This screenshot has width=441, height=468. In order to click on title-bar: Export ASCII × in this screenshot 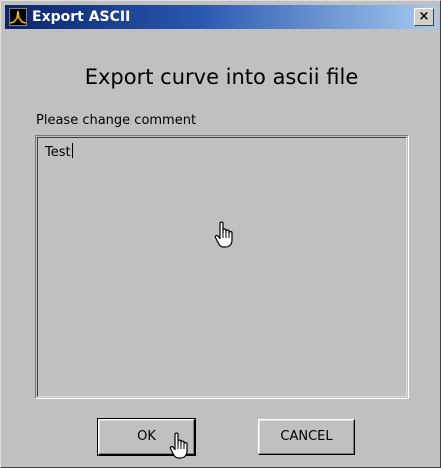, I will do `click(221, 17)`.